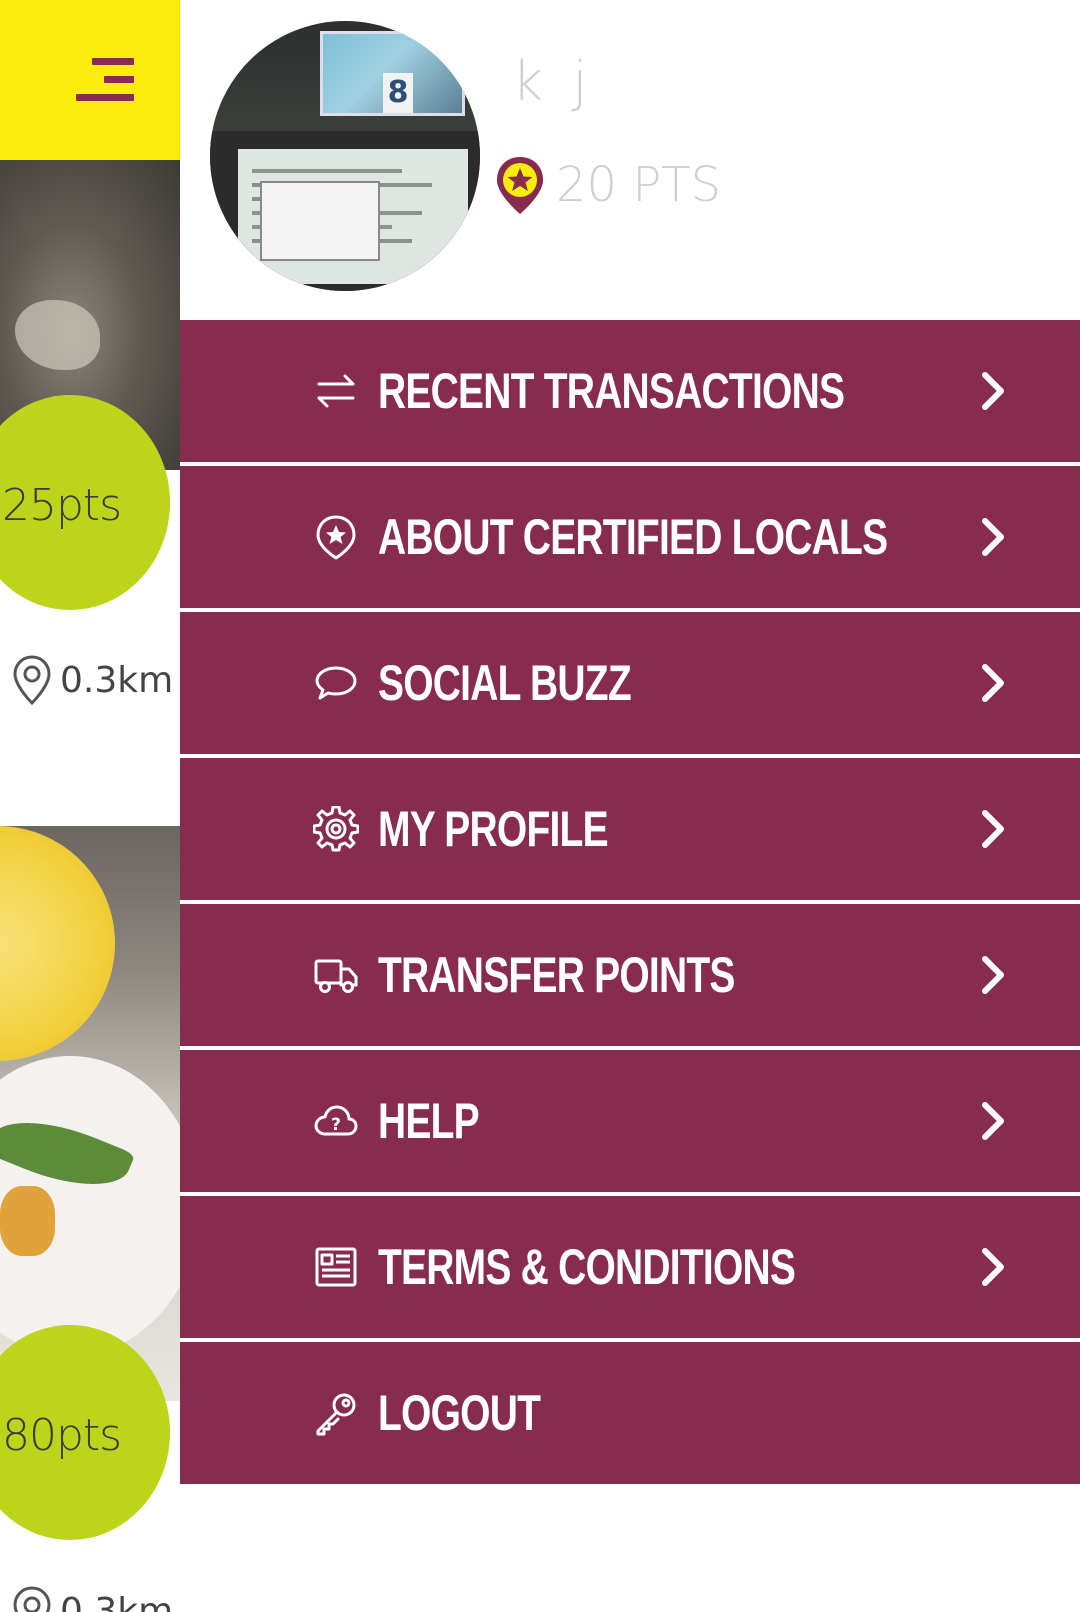  What do you see at coordinates (336, 391) in the screenshot?
I see `swap-arrows-icon` at bounding box center [336, 391].